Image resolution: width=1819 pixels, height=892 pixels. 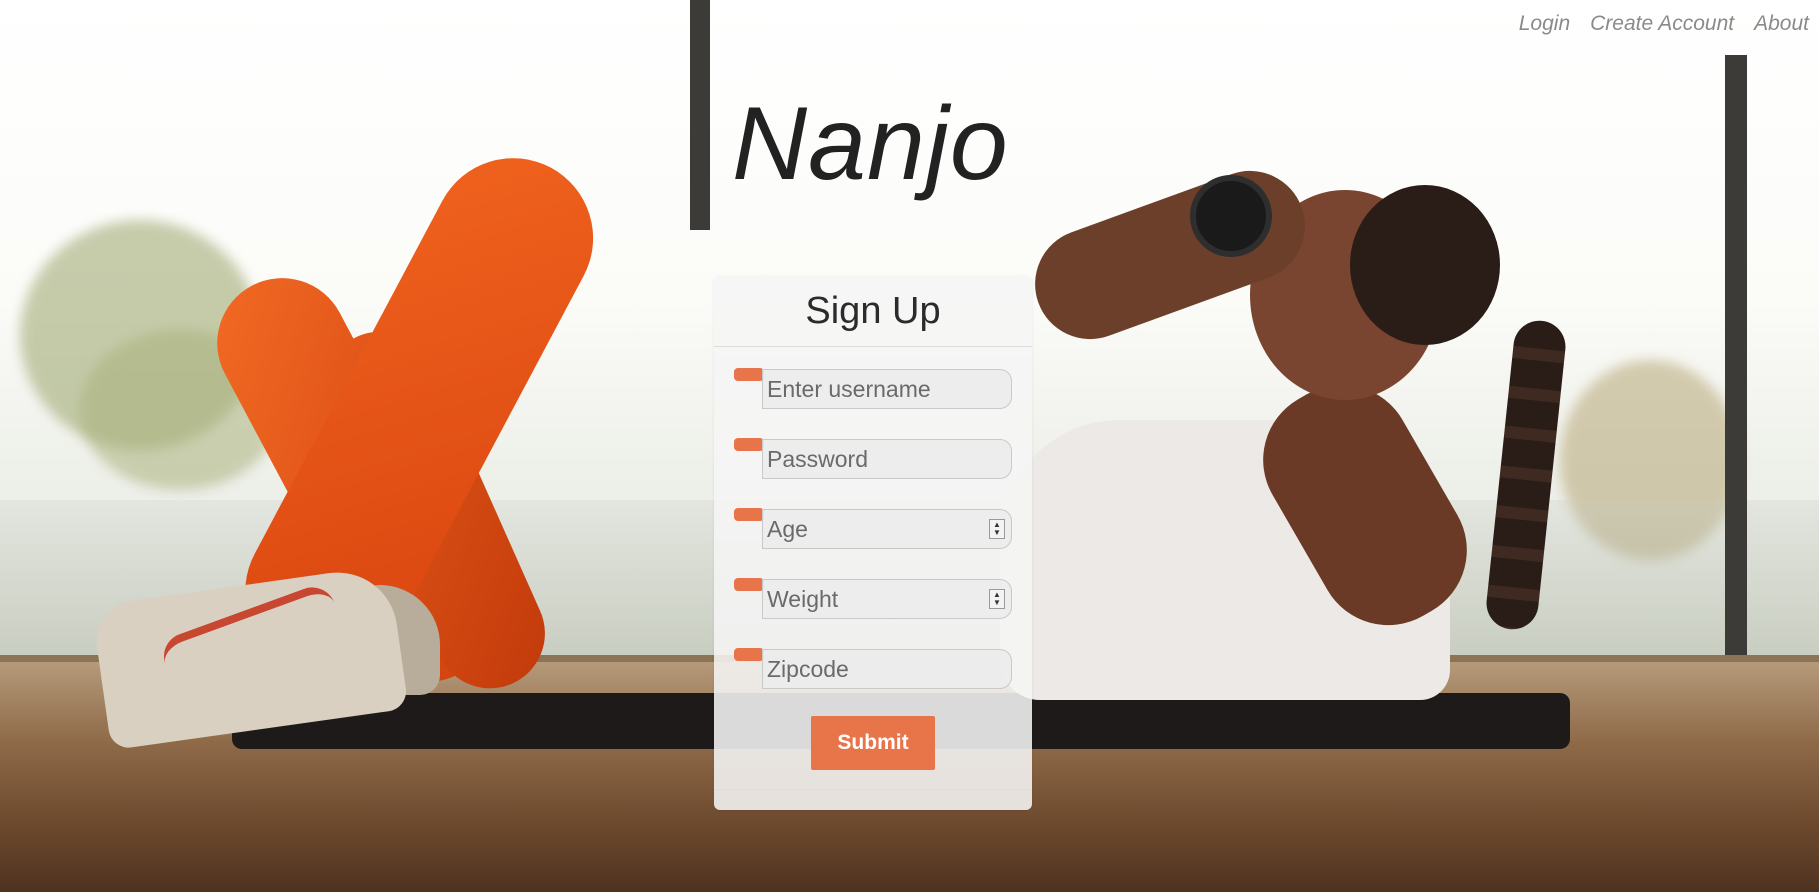 I want to click on weight-input, so click(x=876, y=599).